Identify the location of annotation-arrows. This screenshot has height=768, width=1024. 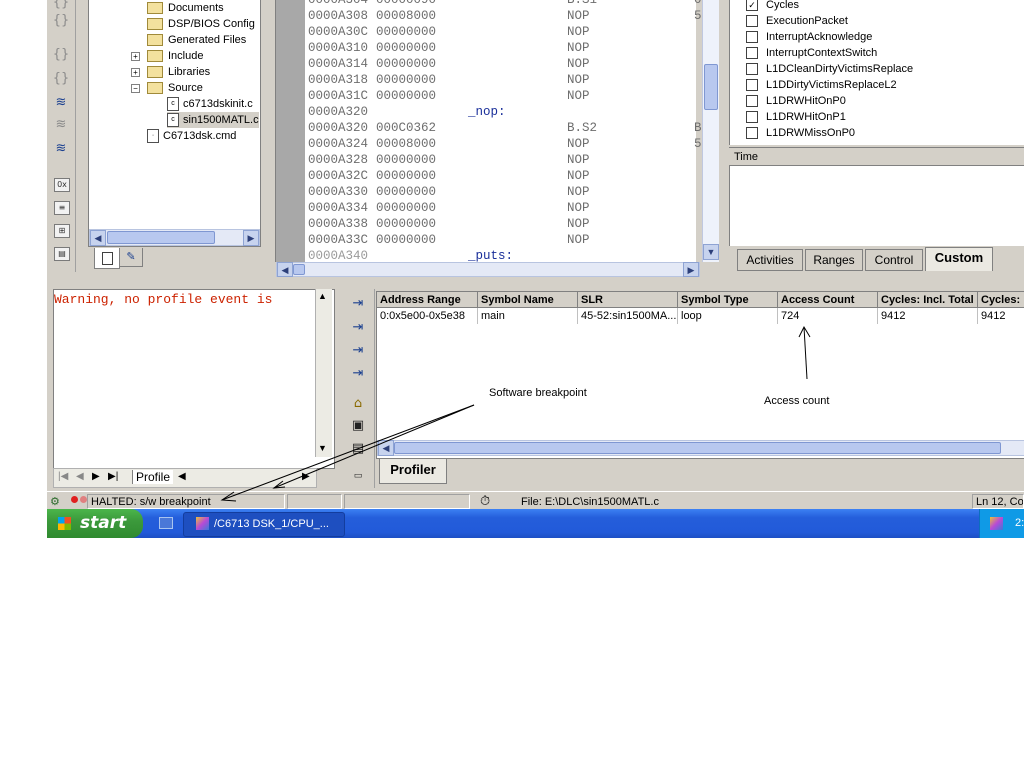
(515, 413).